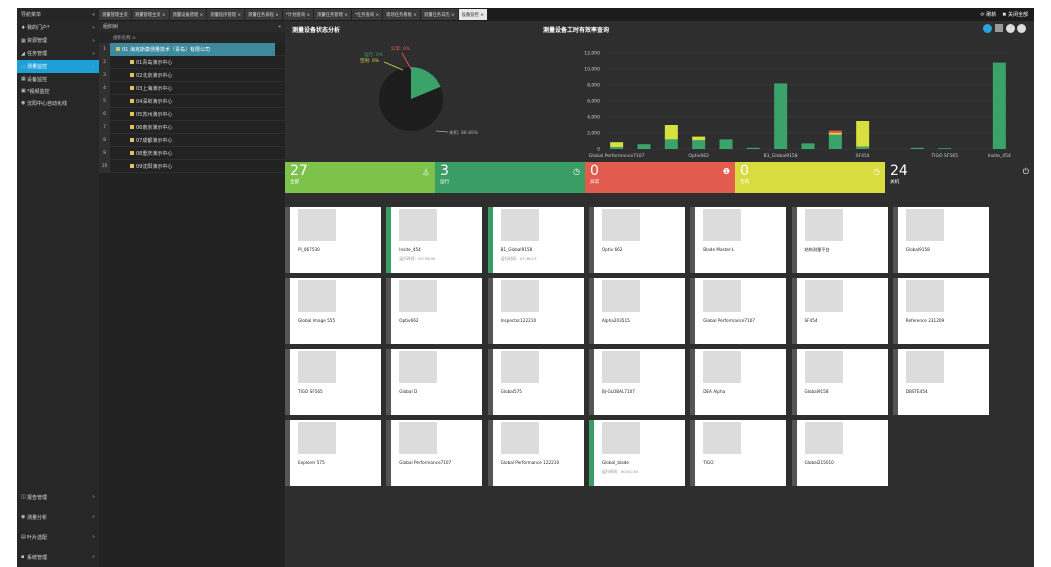 Image resolution: width=1051 pixels, height=567 pixels. Describe the element at coordinates (58, 14) in the screenshot. I see `nav-header: 导航菜单 «` at that location.